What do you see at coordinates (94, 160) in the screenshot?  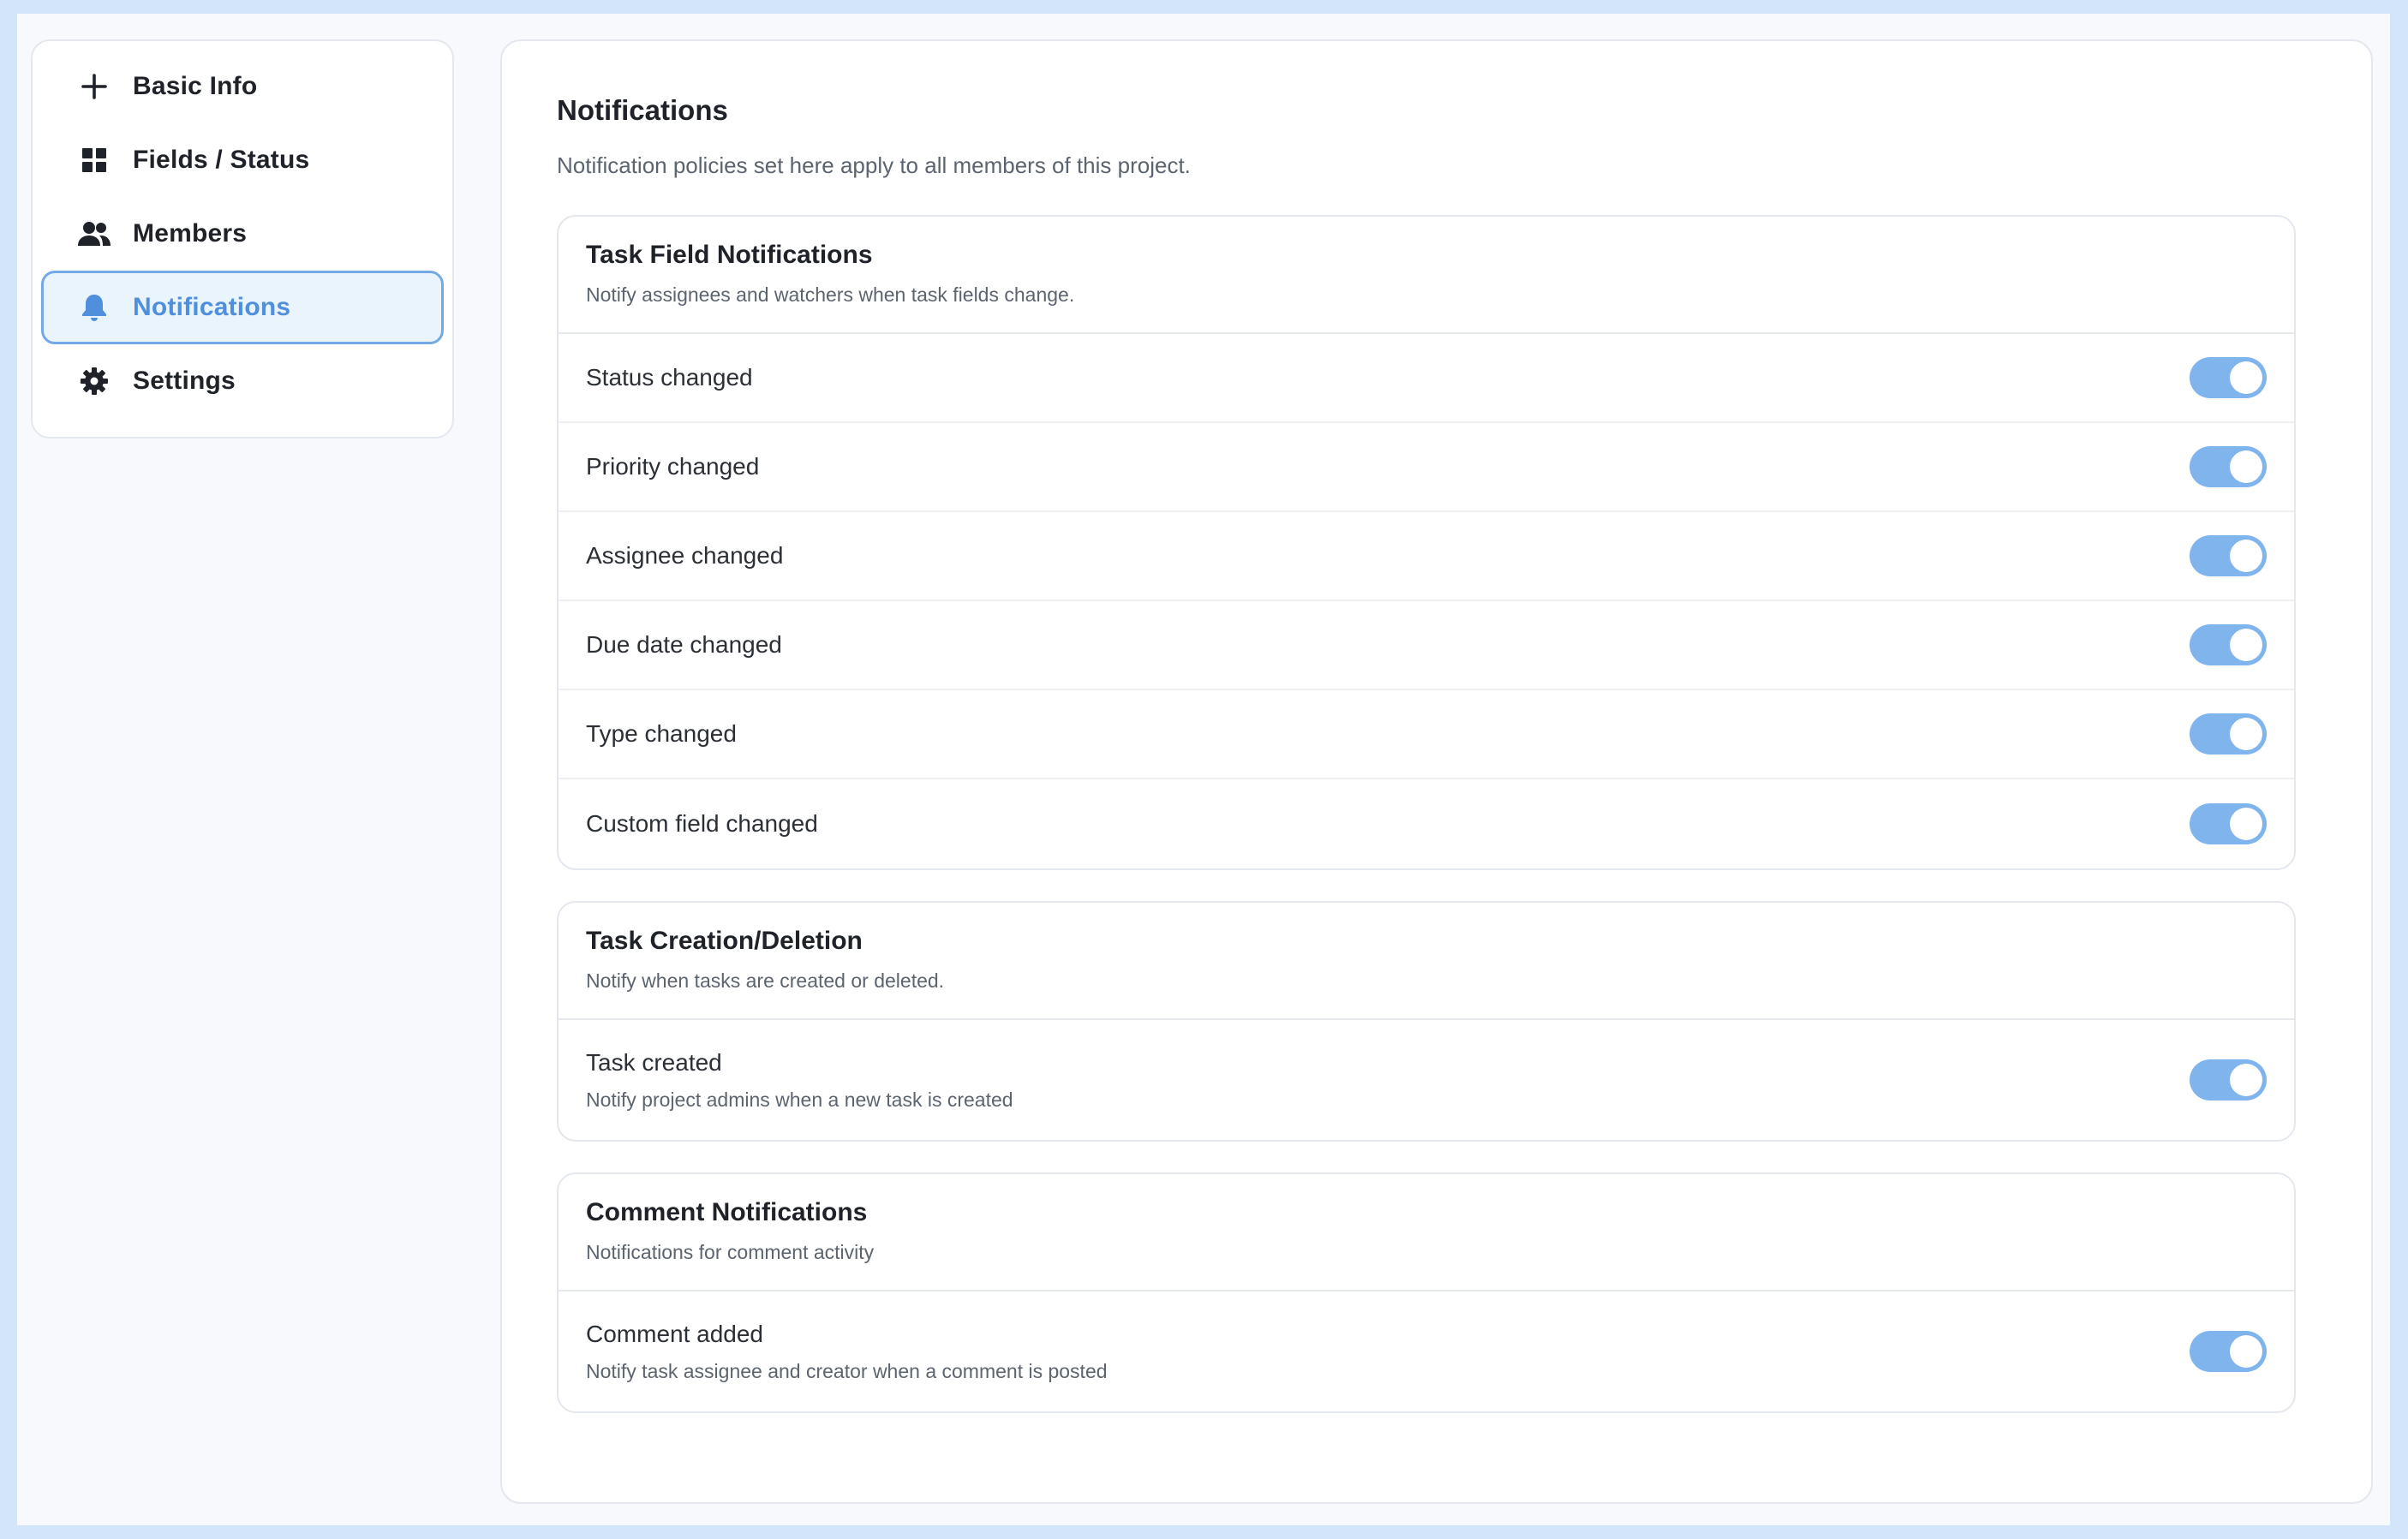 I see `grid-icon` at bounding box center [94, 160].